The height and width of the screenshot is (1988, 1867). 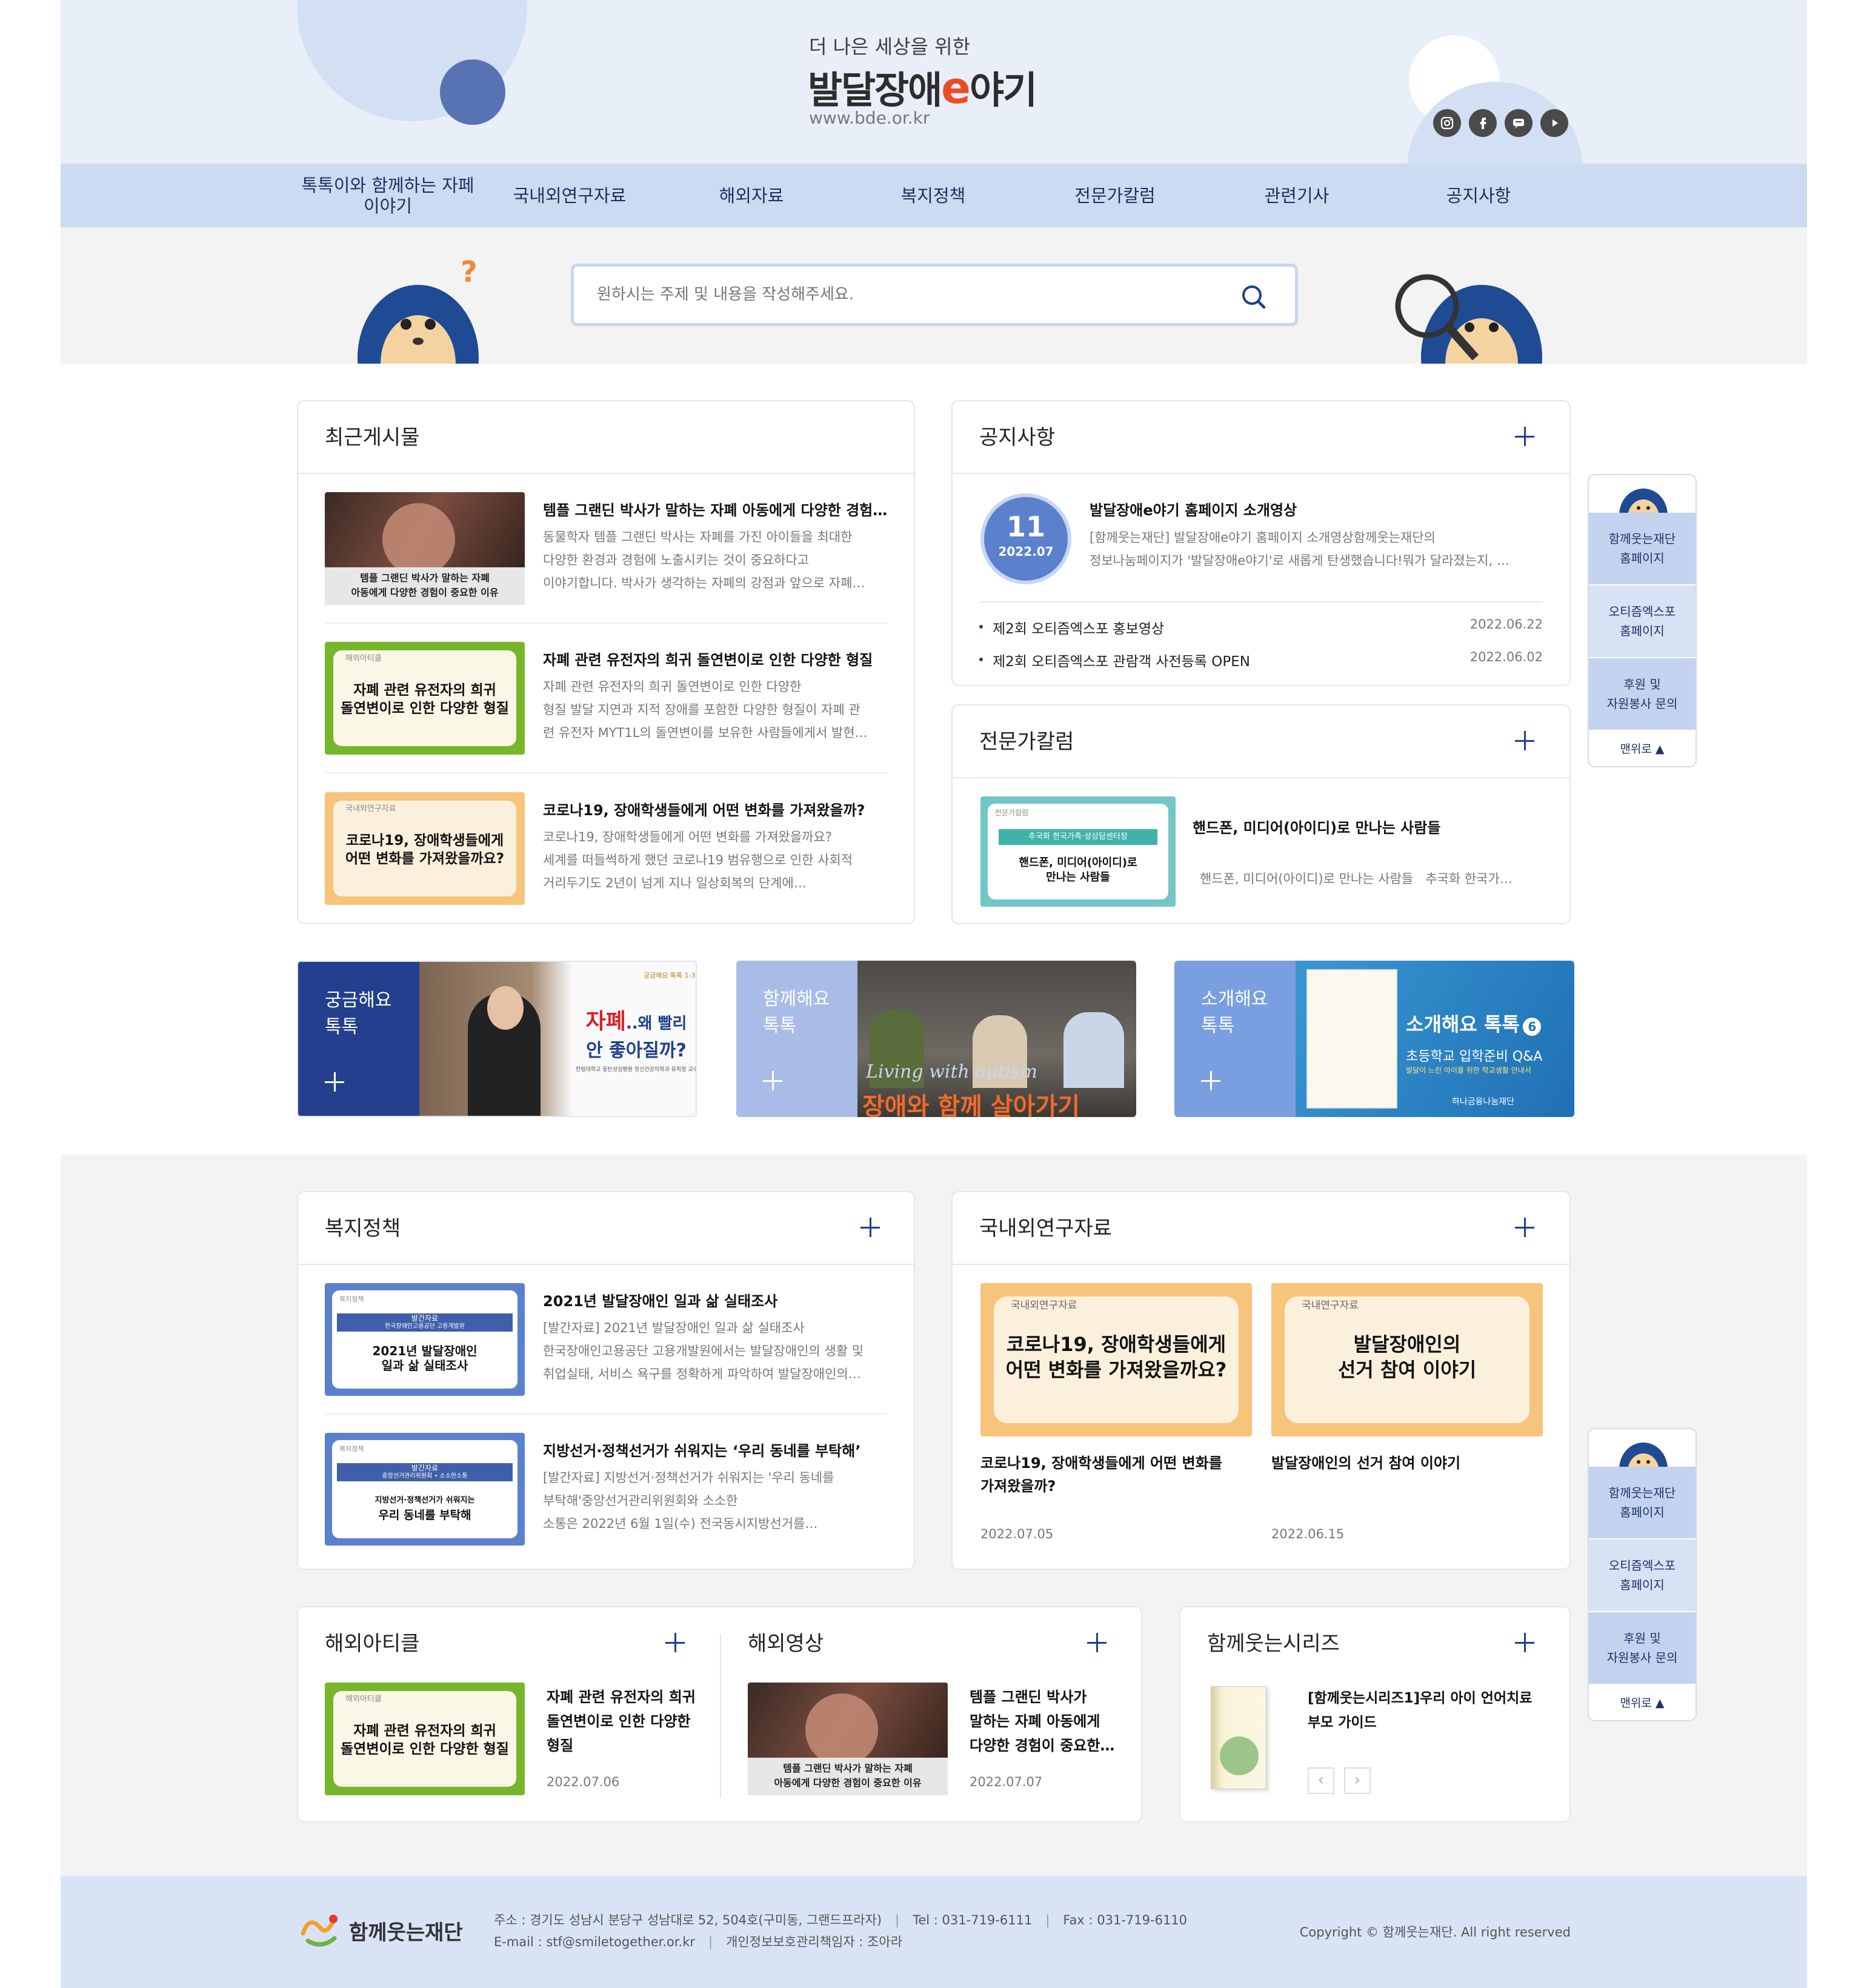 I want to click on nav-item-overseas: 해외자료, so click(x=751, y=194).